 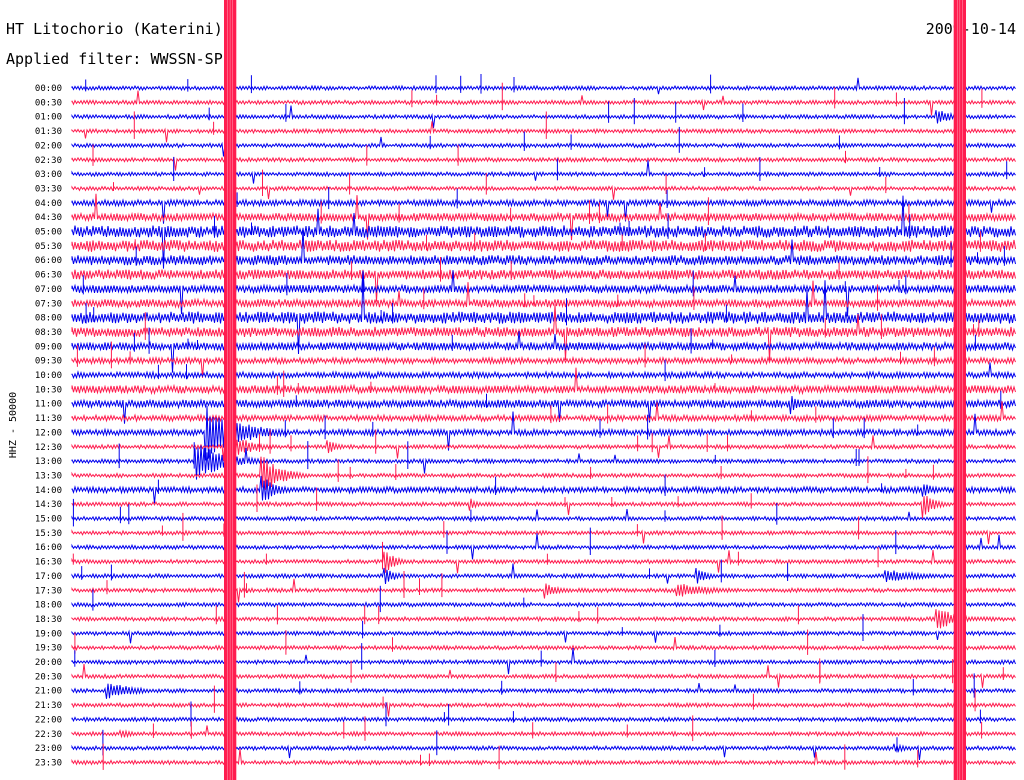 I want to click on row-time-label: 03:00, so click(x=48, y=175).